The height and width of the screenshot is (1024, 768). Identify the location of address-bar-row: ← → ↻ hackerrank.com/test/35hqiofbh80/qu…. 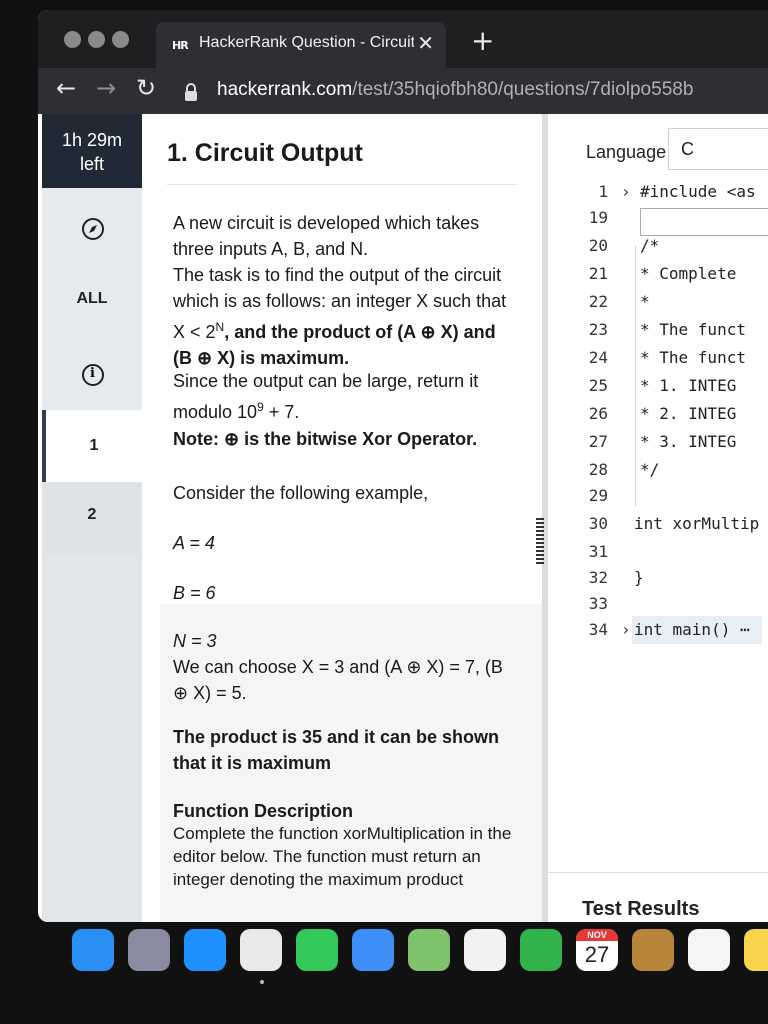
(403, 91).